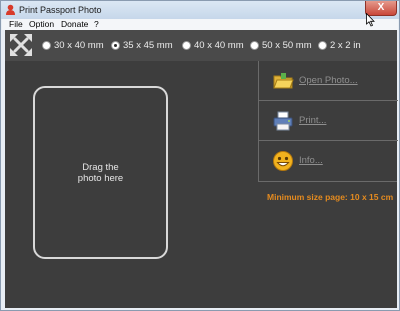  What do you see at coordinates (200, 10) in the screenshot?
I see `title-bar: Print Passport Photo X` at bounding box center [200, 10].